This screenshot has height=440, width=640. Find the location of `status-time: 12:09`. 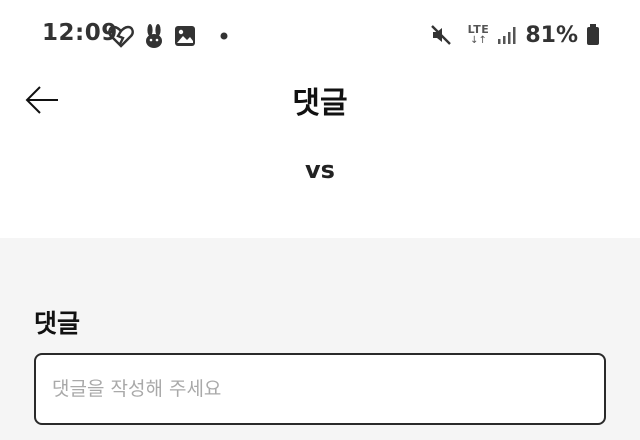

status-time: 12:09 is located at coordinates (80, 33).